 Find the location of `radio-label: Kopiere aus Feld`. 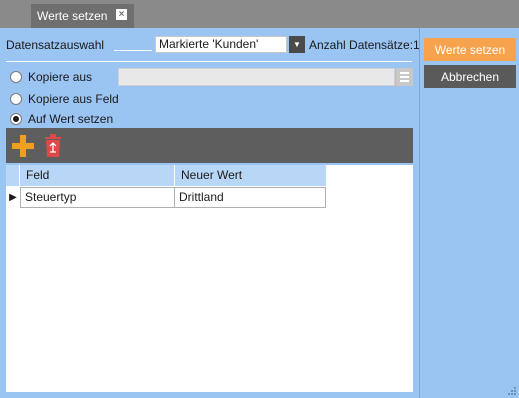

radio-label: Kopiere aus Feld is located at coordinates (73, 99).